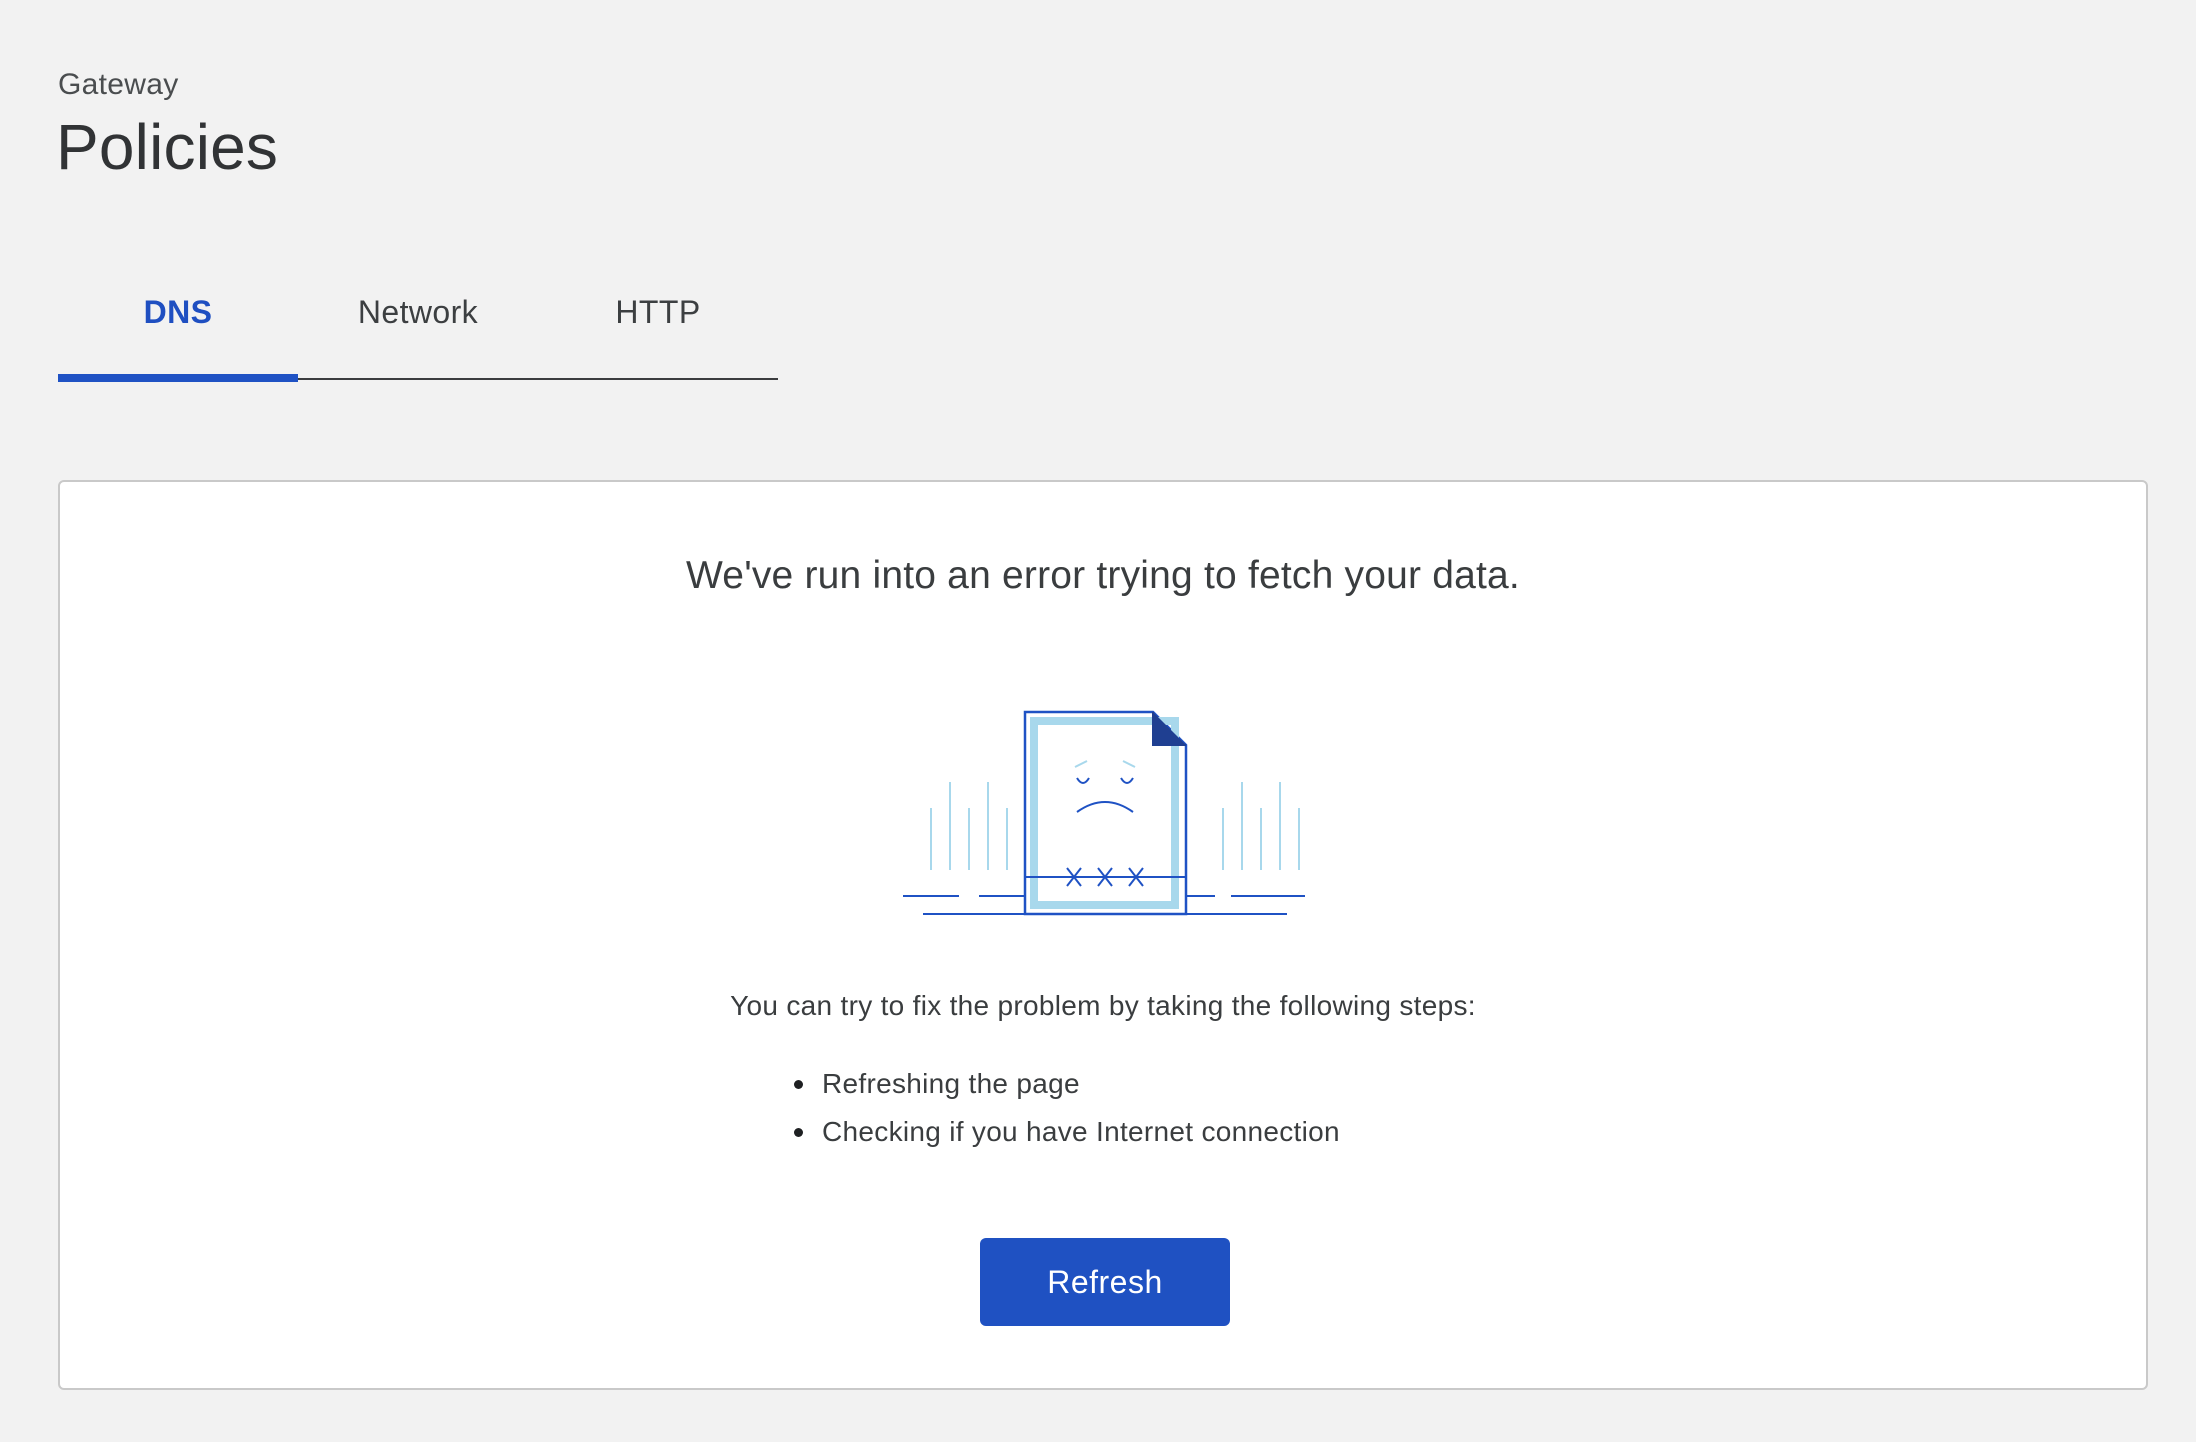 The height and width of the screenshot is (1442, 2196). I want to click on sad-document-icon, so click(1104, 813).